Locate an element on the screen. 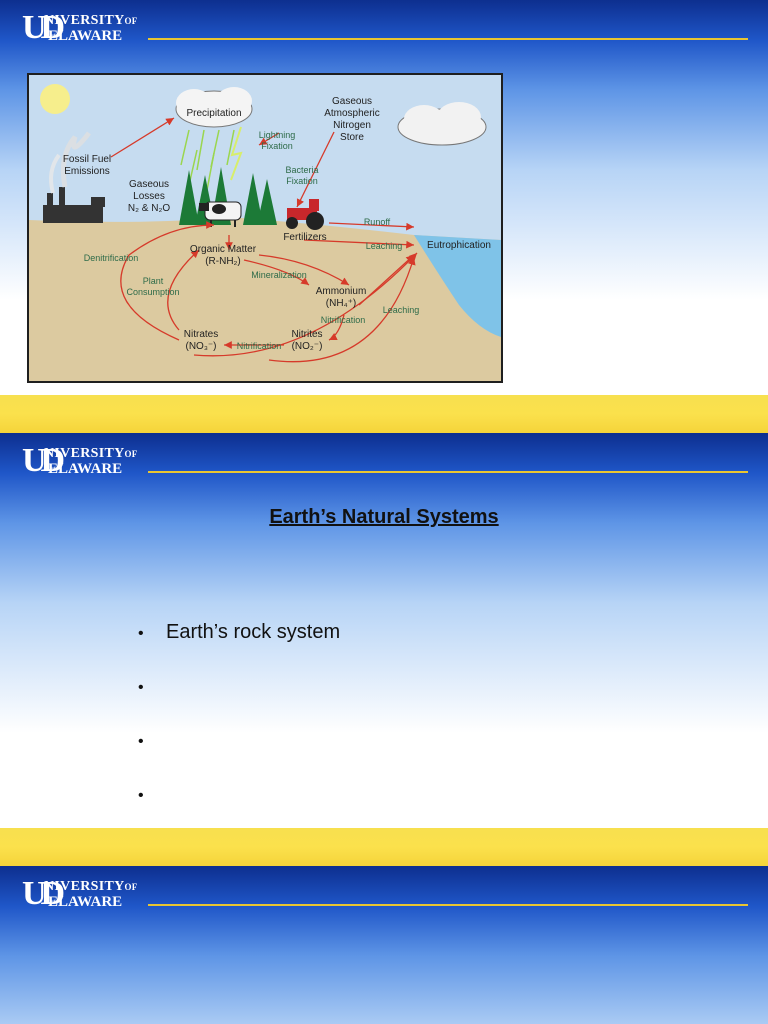 The height and width of the screenshot is (1024, 768). factory-icon is located at coordinates (74, 177).